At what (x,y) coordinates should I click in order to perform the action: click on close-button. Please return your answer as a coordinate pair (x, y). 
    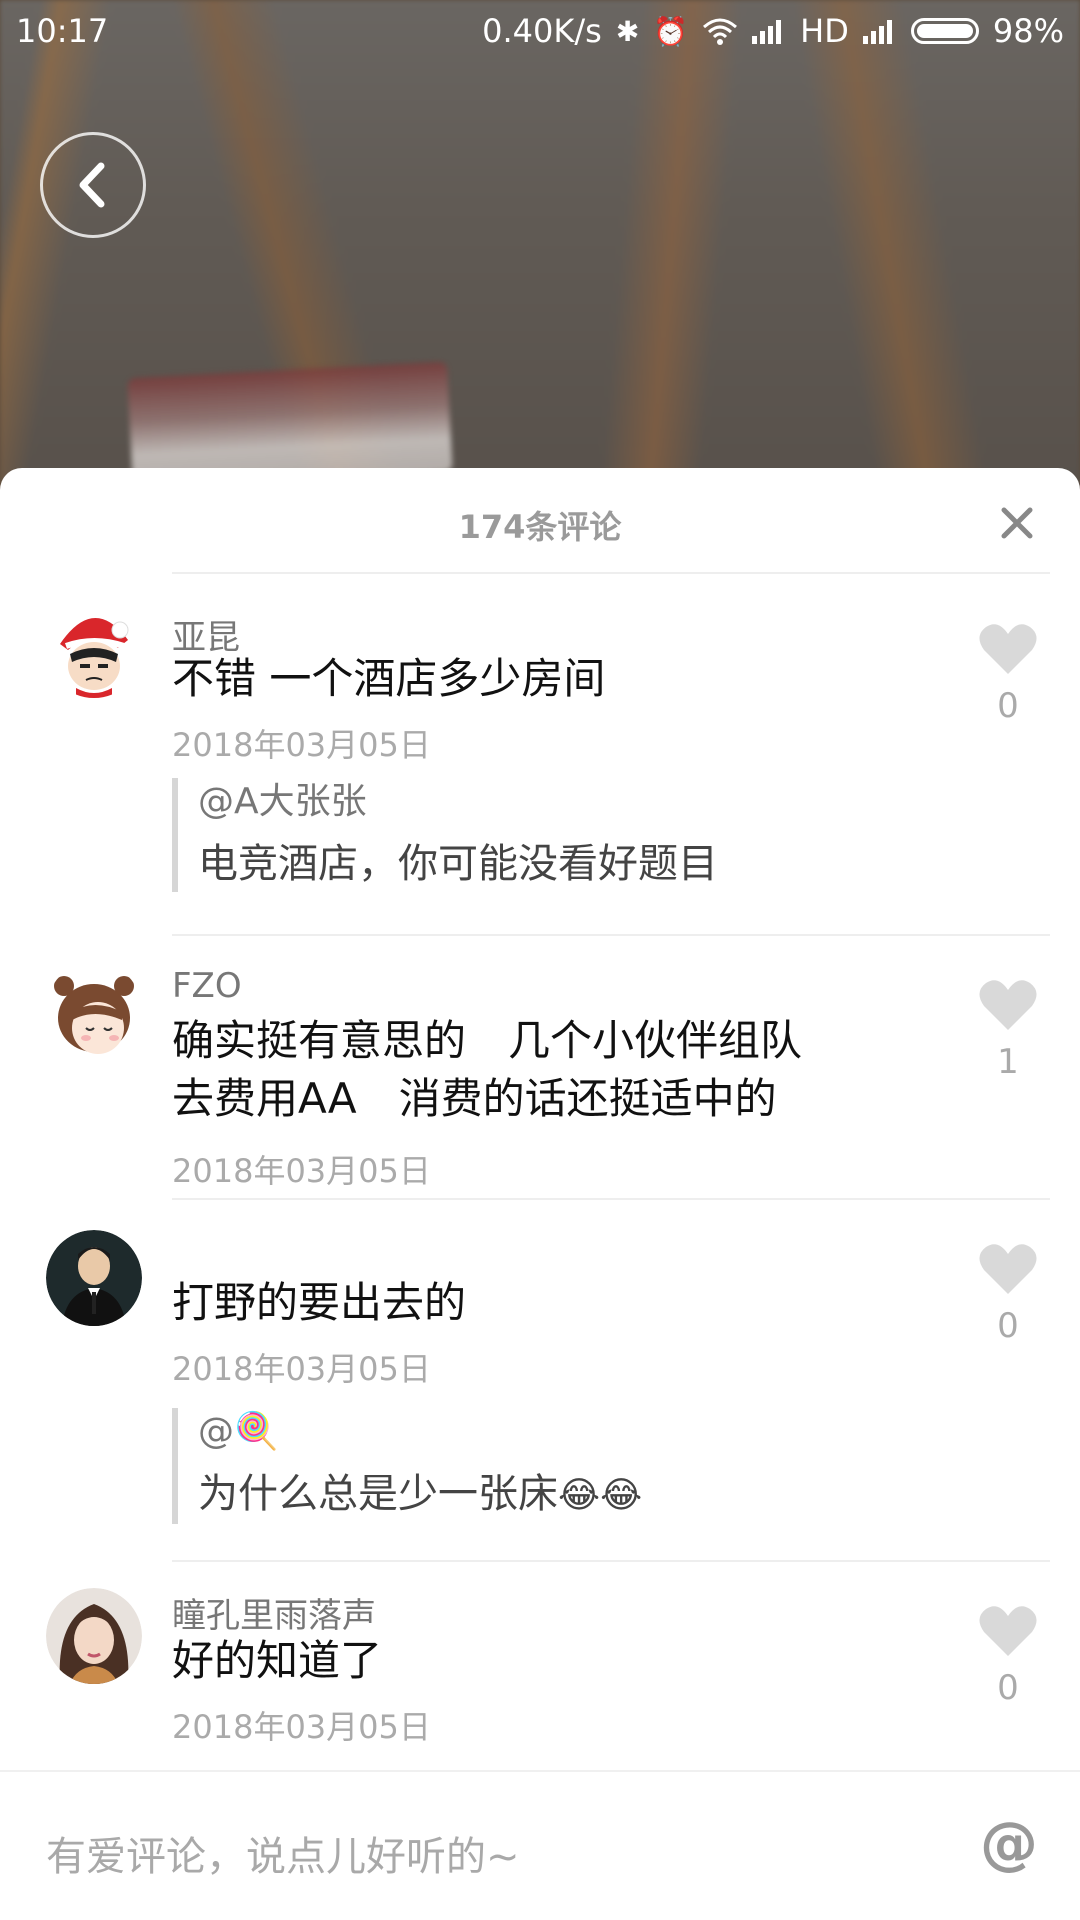
    Looking at the image, I should click on (1017, 523).